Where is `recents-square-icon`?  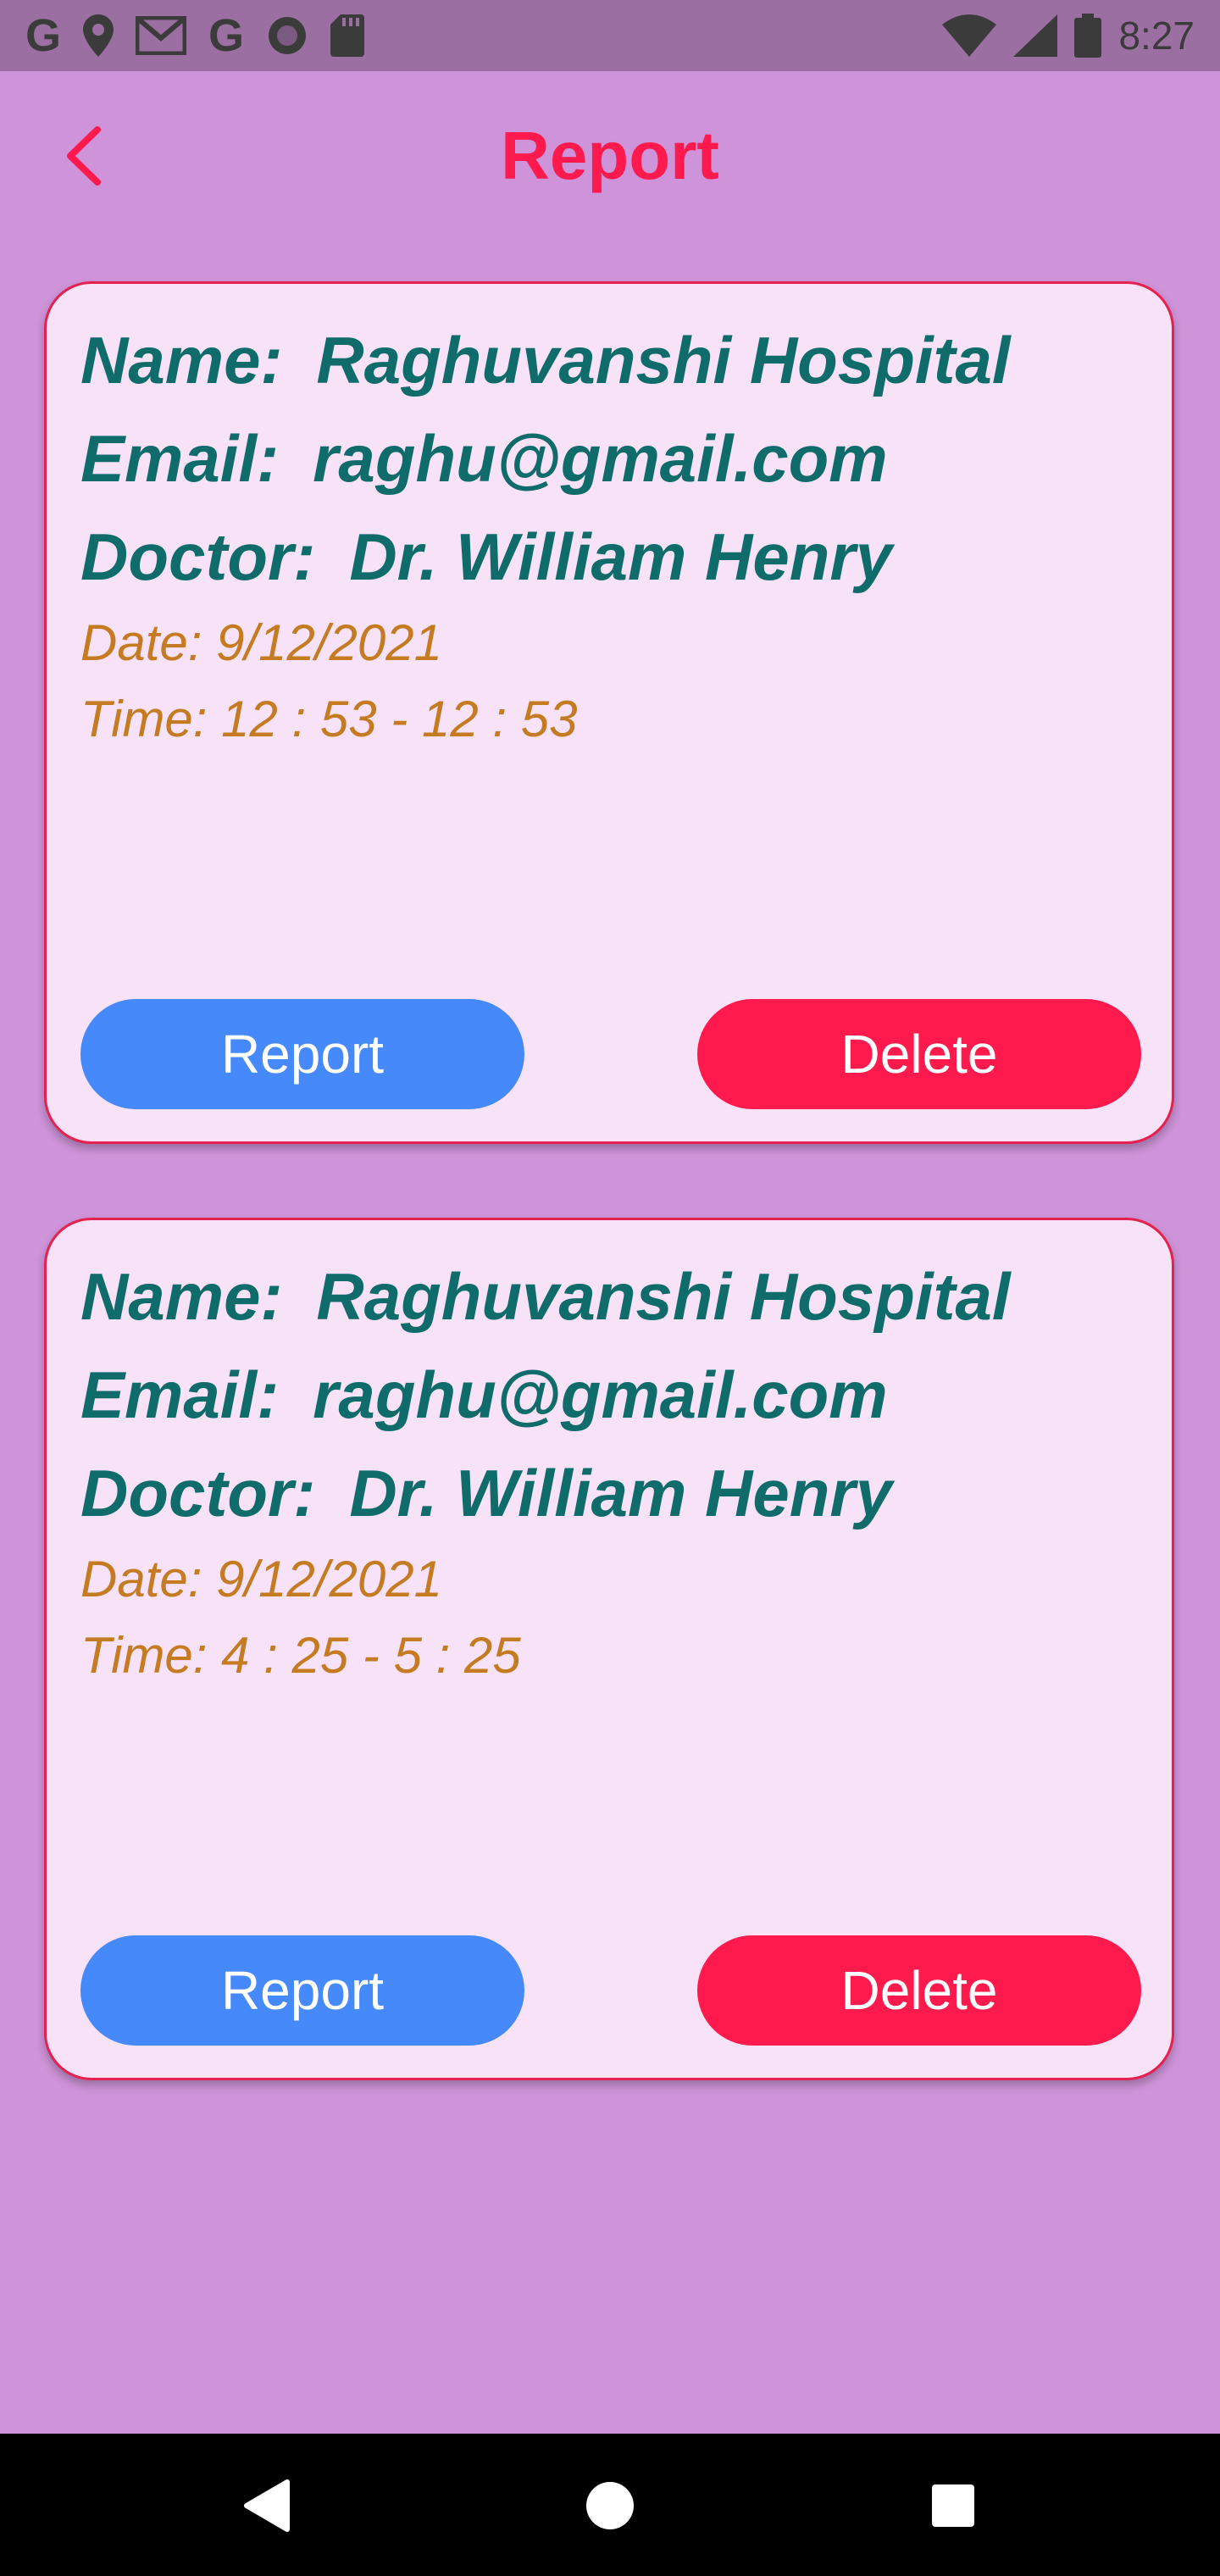
recents-square-icon is located at coordinates (953, 2505).